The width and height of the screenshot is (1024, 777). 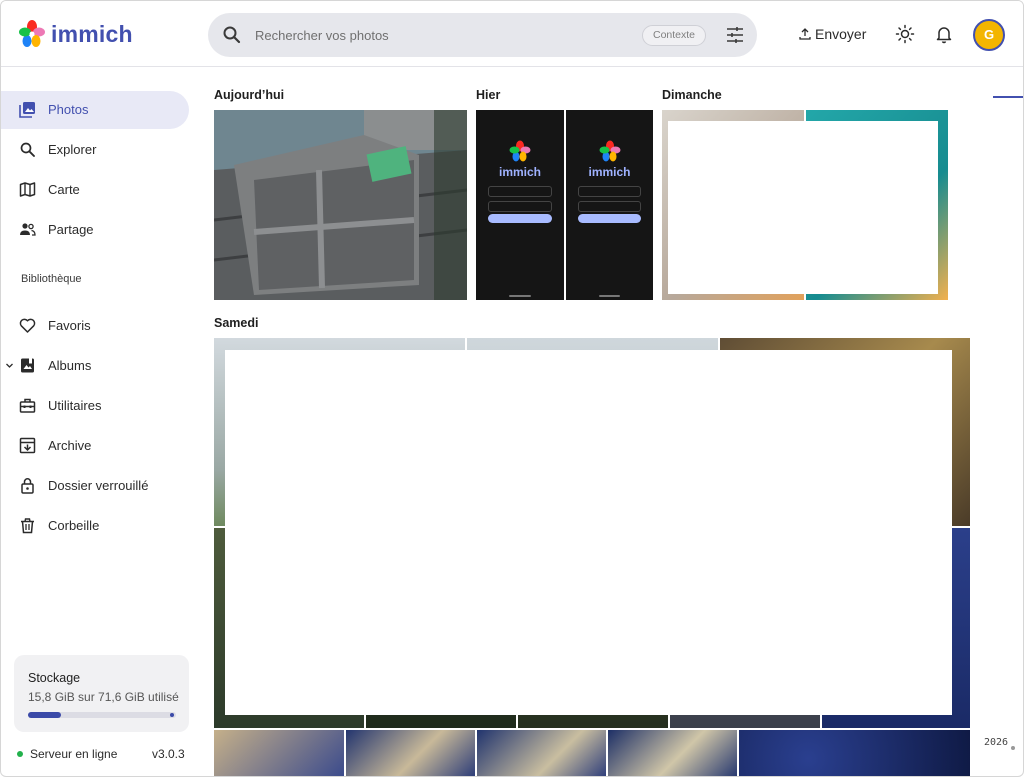 What do you see at coordinates (51, 279) in the screenshot?
I see `library-section-label: Bibliothèque` at bounding box center [51, 279].